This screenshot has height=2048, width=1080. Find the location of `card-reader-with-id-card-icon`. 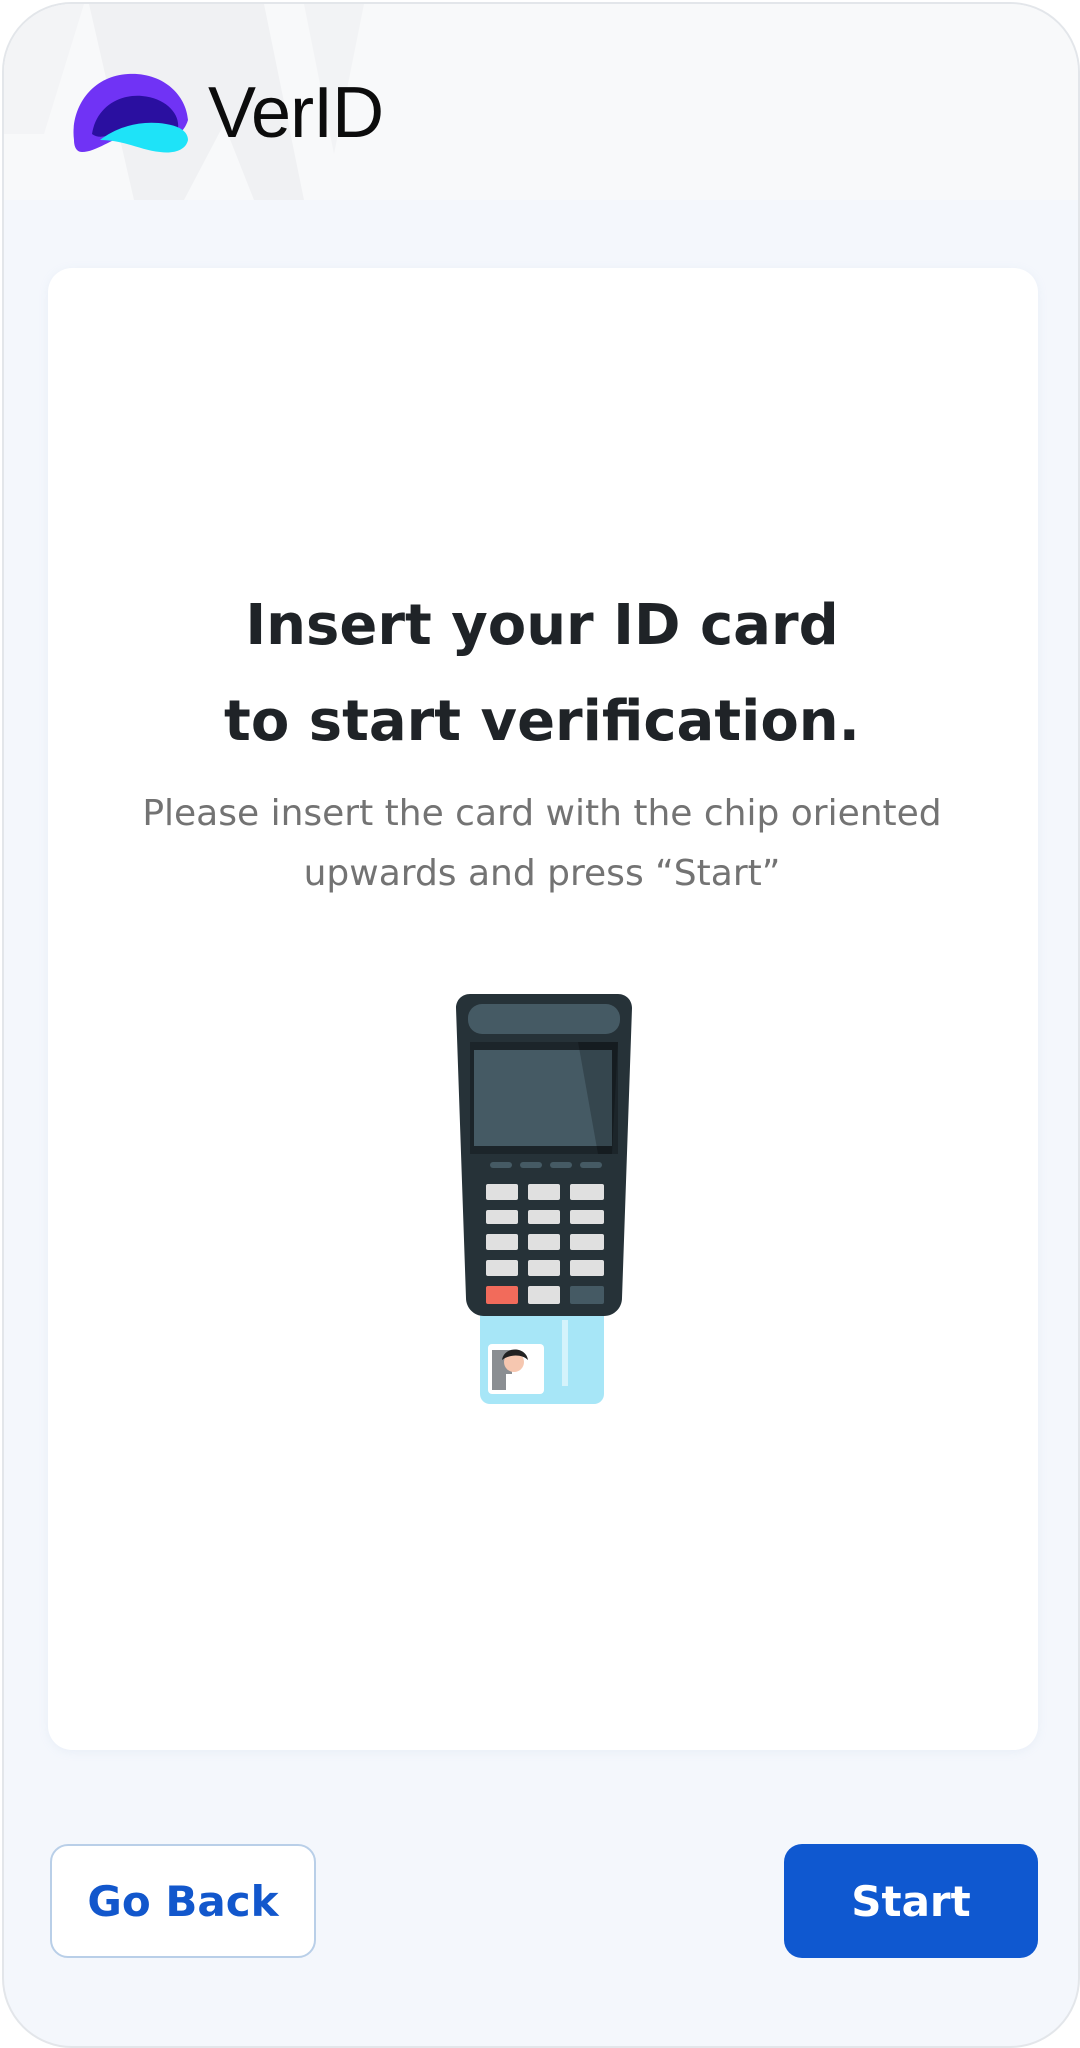

card-reader-with-id-card-icon is located at coordinates (544, 1199).